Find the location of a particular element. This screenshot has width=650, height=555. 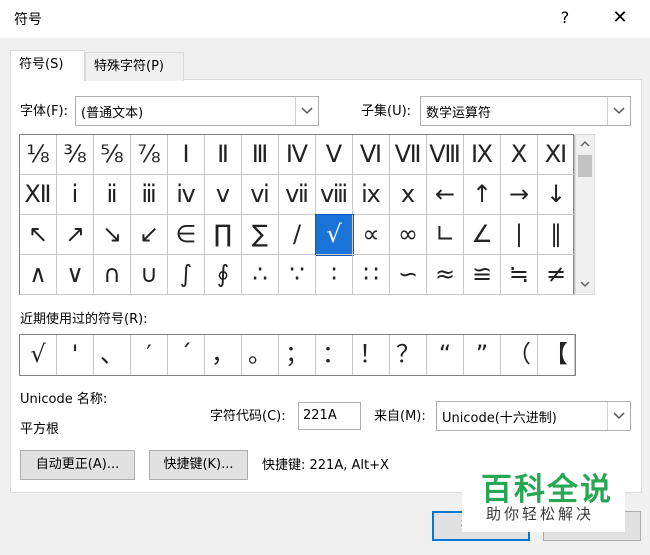

symbol-cell: Ⅱ is located at coordinates (223, 155).